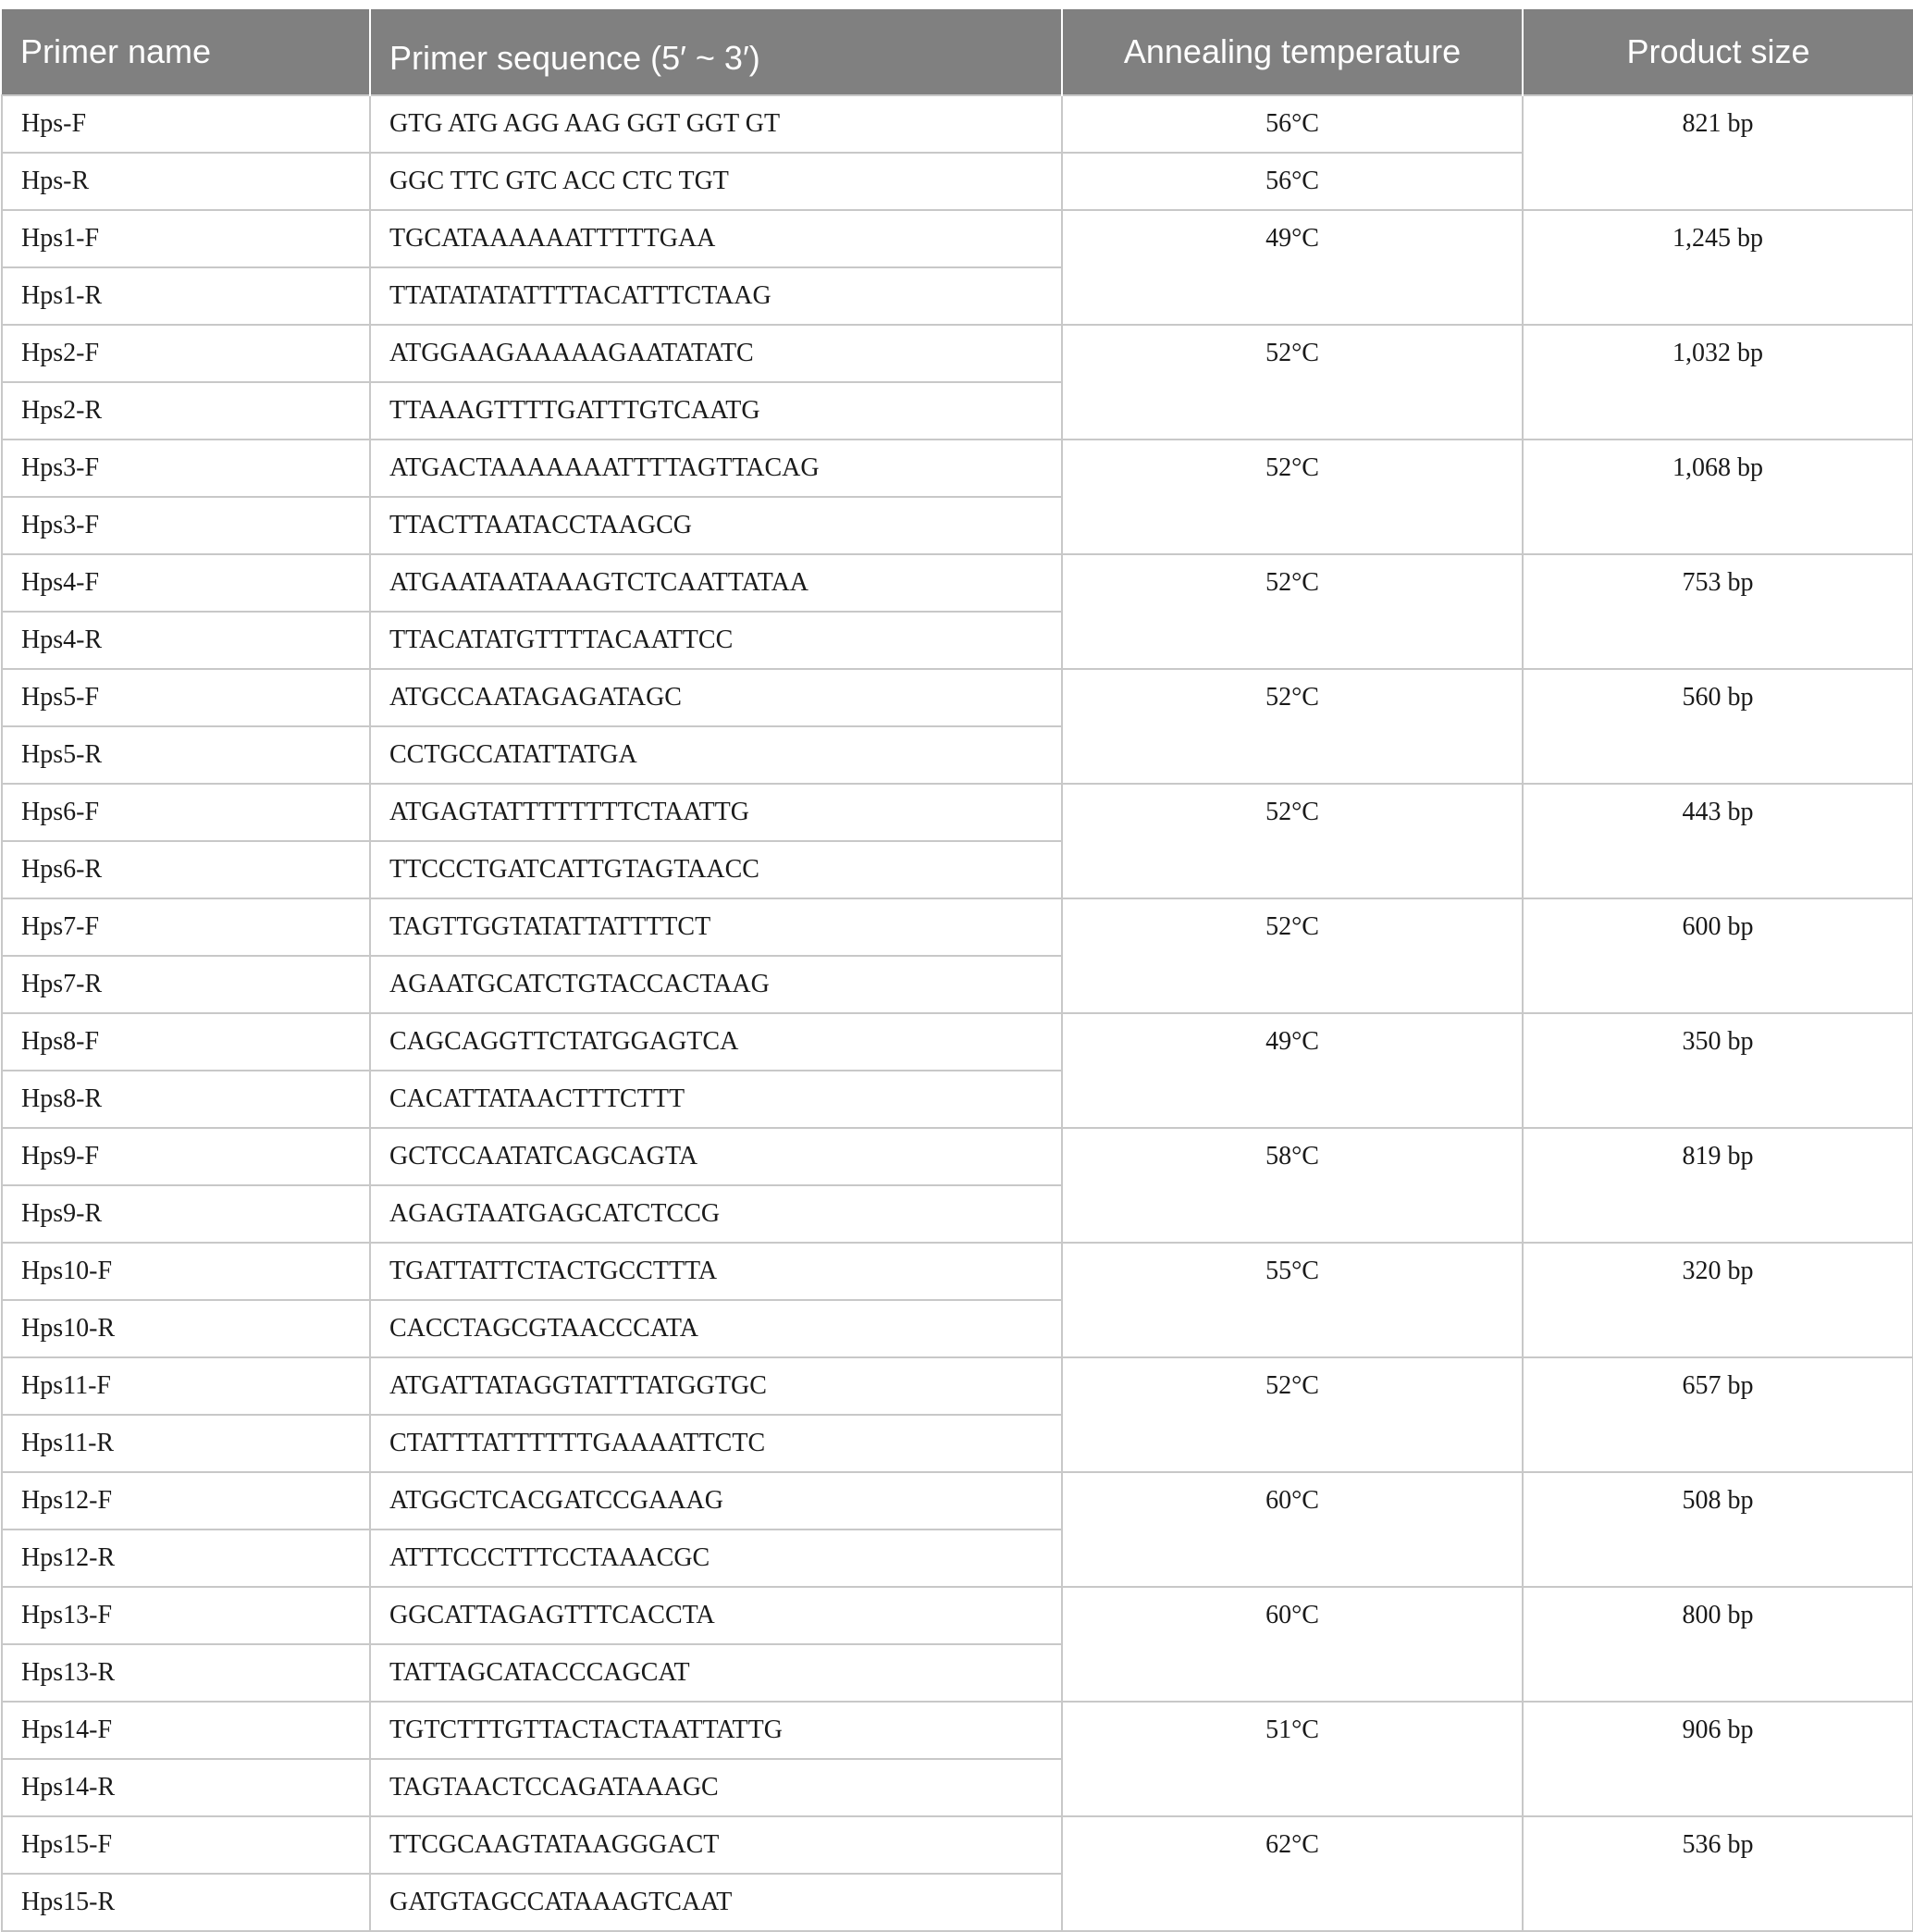 The width and height of the screenshot is (1913, 1932). What do you see at coordinates (716, 812) in the screenshot?
I see `primer-sequence-cell: ATGAGTATTTTTTTTCTAATTG` at bounding box center [716, 812].